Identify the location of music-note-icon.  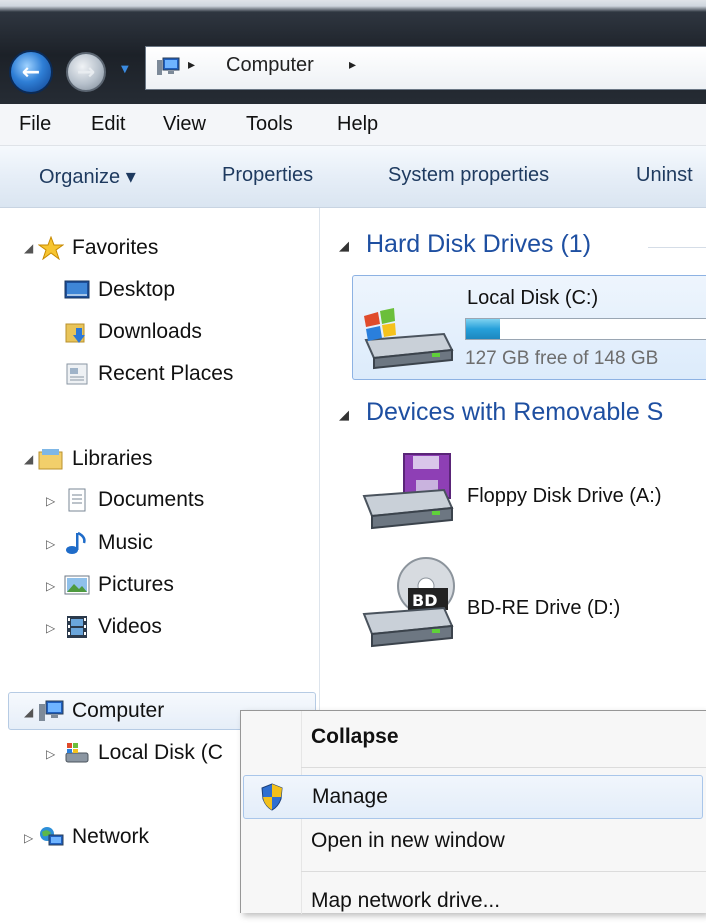
(76, 542).